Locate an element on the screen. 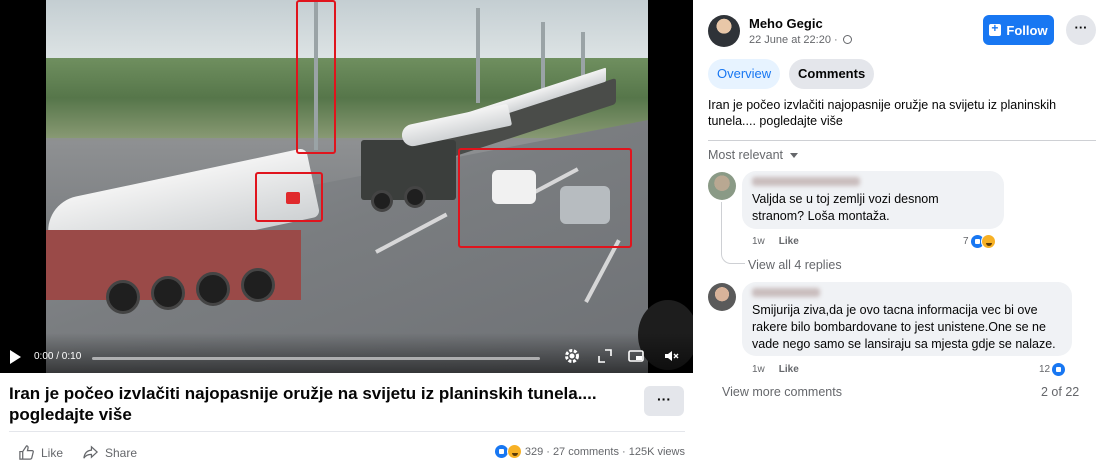 The width and height of the screenshot is (1100, 471). fullscreen-icon is located at coordinates (605, 356).